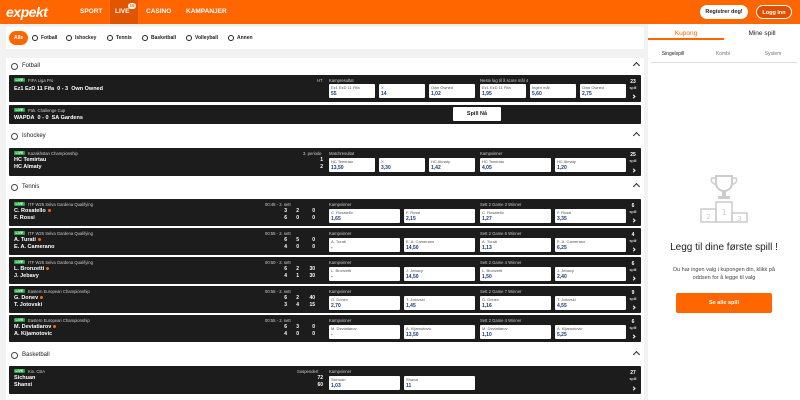 Image resolution: width=800 pixels, height=400 pixels. What do you see at coordinates (590, 216) in the screenshot?
I see `odds-button: F. Rossi 3,35` at bounding box center [590, 216].